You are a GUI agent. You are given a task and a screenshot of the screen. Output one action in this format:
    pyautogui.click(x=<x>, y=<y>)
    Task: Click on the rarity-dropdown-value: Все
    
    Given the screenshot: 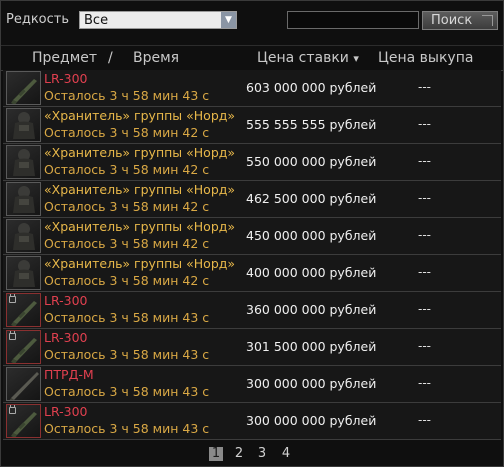 What is the action you would take?
    pyautogui.click(x=96, y=20)
    